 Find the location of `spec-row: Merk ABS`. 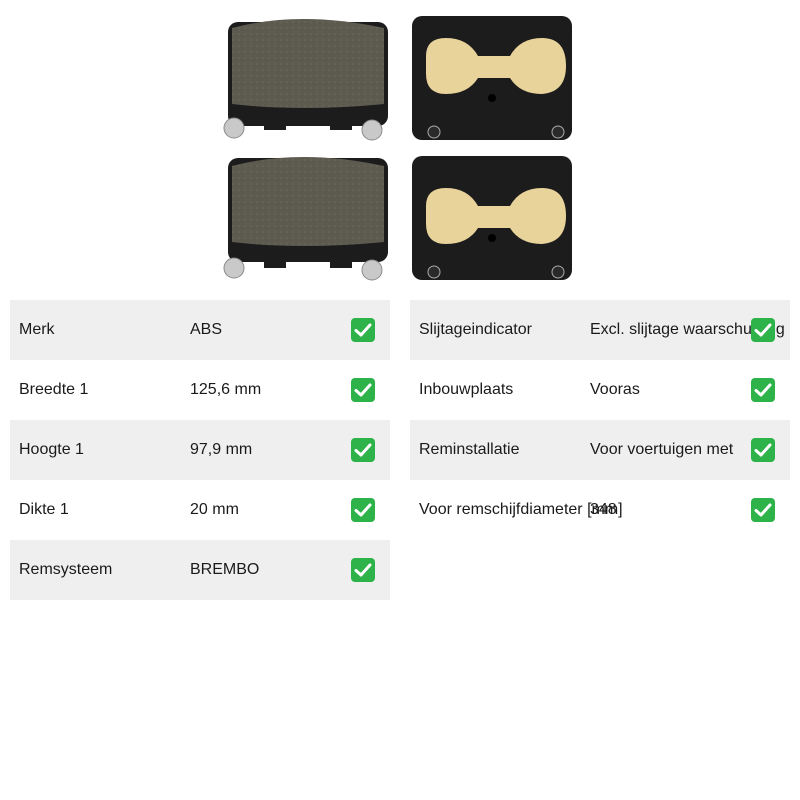

spec-row: Merk ABS is located at coordinates (200, 330).